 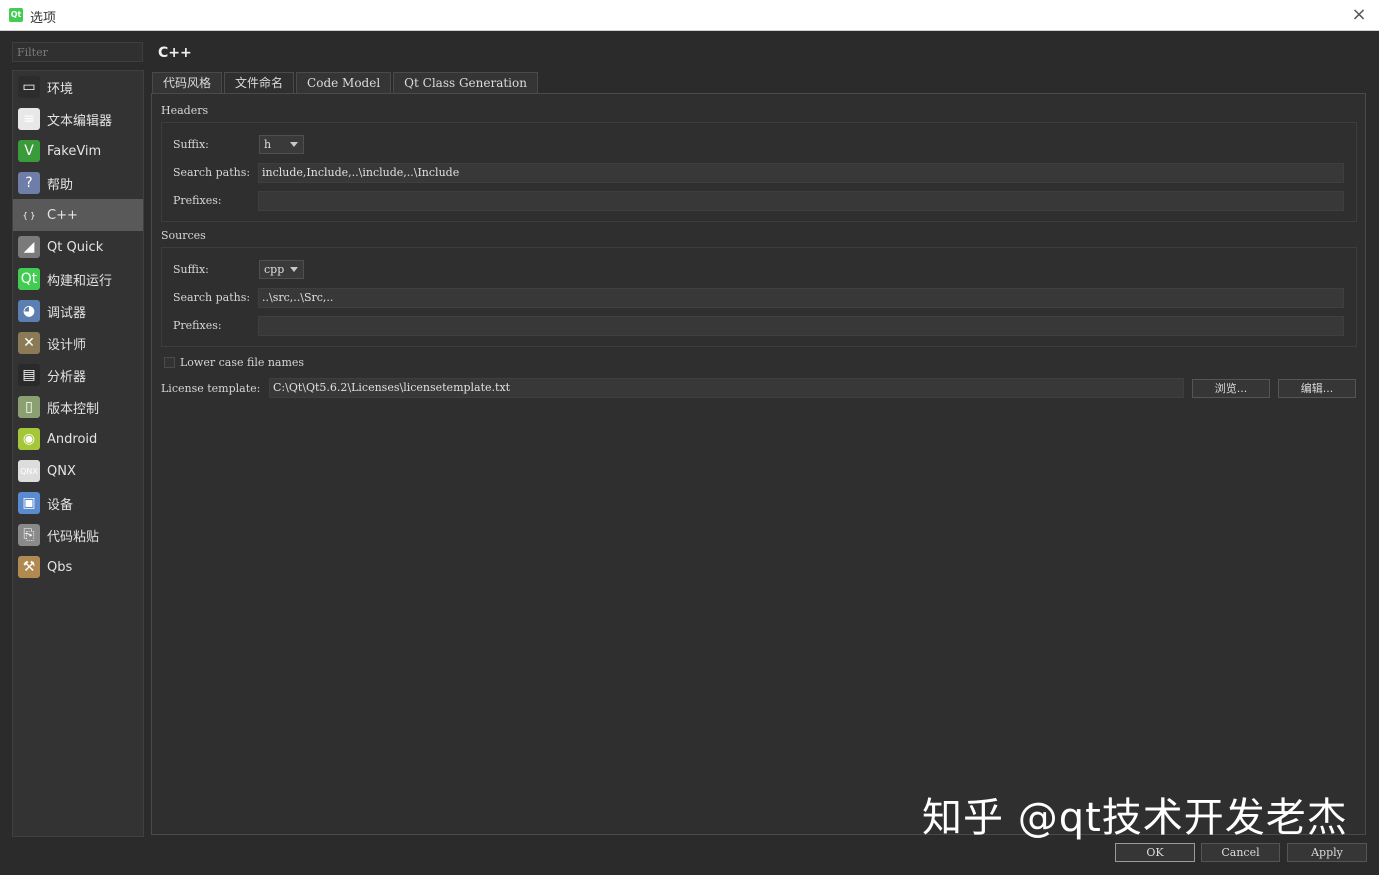 I want to click on sources-suffix-combo: cpp, so click(x=281, y=269).